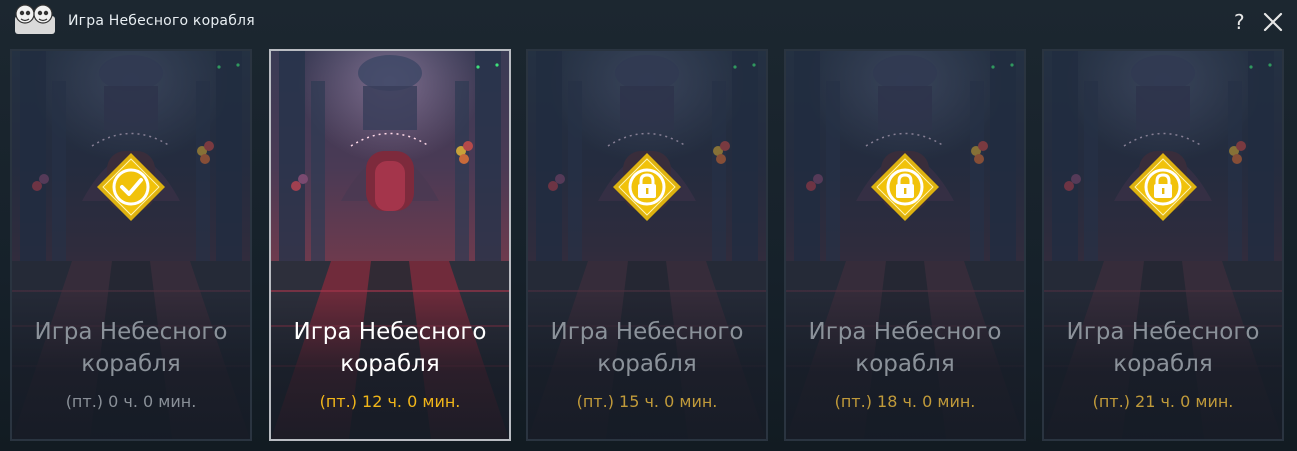 Image resolution: width=1297 pixels, height=451 pixels. Describe the element at coordinates (131, 187) in the screenshot. I see `check-badge-icon` at that location.